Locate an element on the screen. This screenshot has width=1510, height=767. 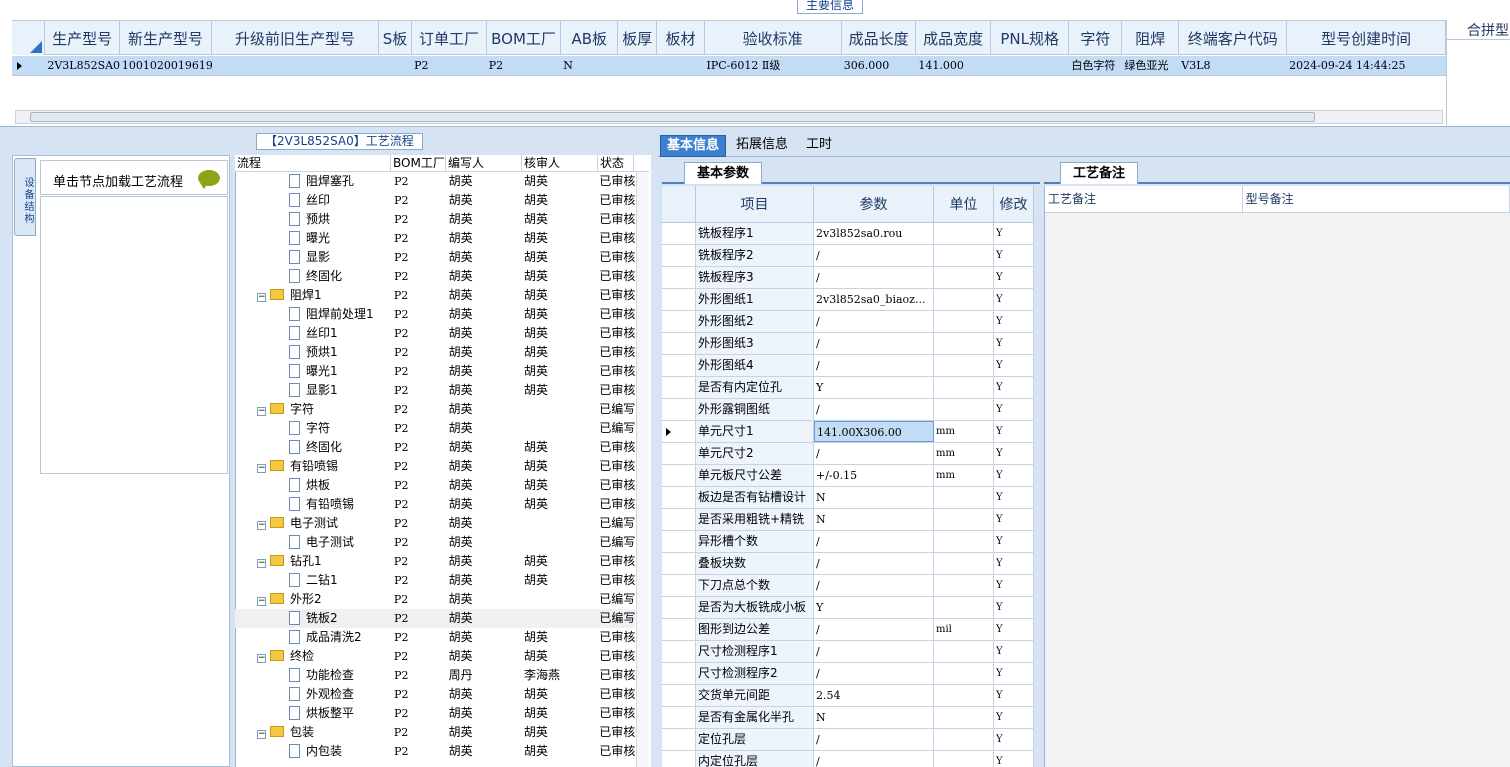
tree-row: 内包装 P2 胡英 胡英 已审核 is located at coordinates (435, 751).